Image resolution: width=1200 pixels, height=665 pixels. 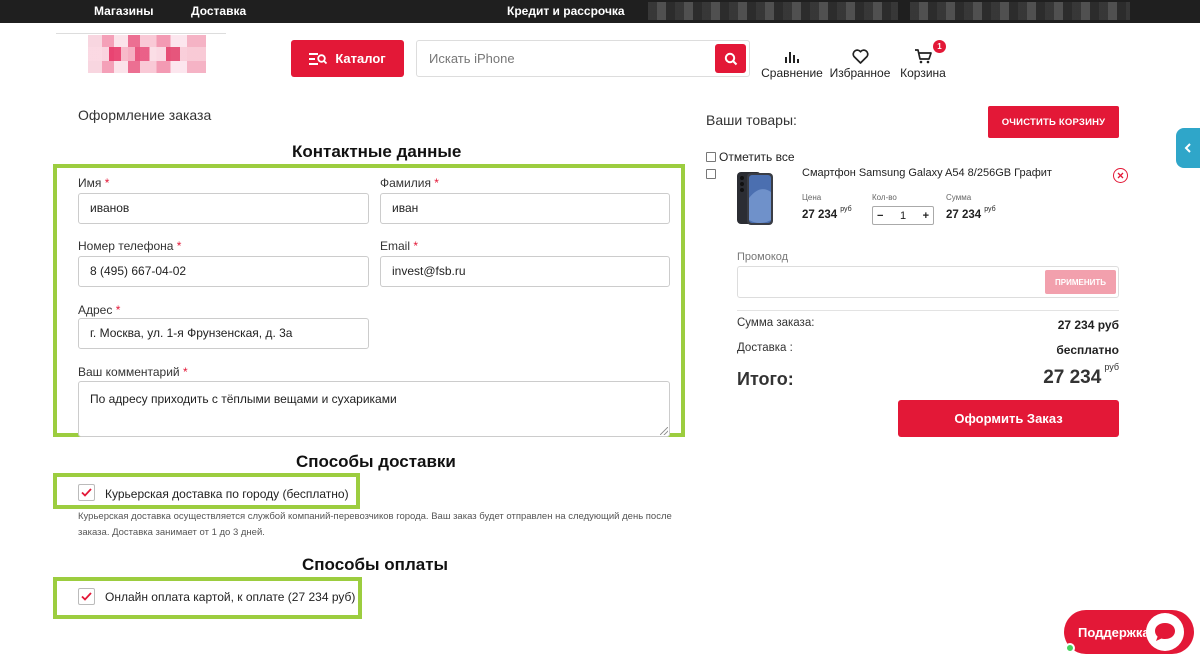 What do you see at coordinates (1165, 632) in the screenshot?
I see `chat-bubble-icon` at bounding box center [1165, 632].